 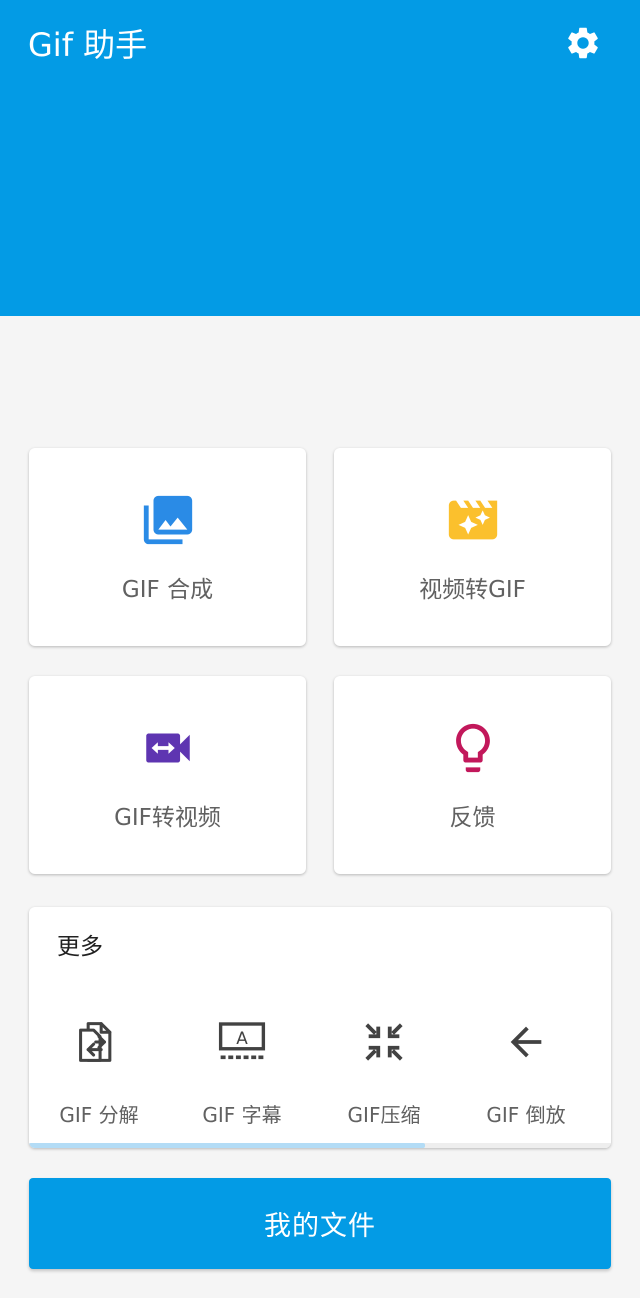 I want to click on tools-scroll-thumb, so click(x=227, y=1145).